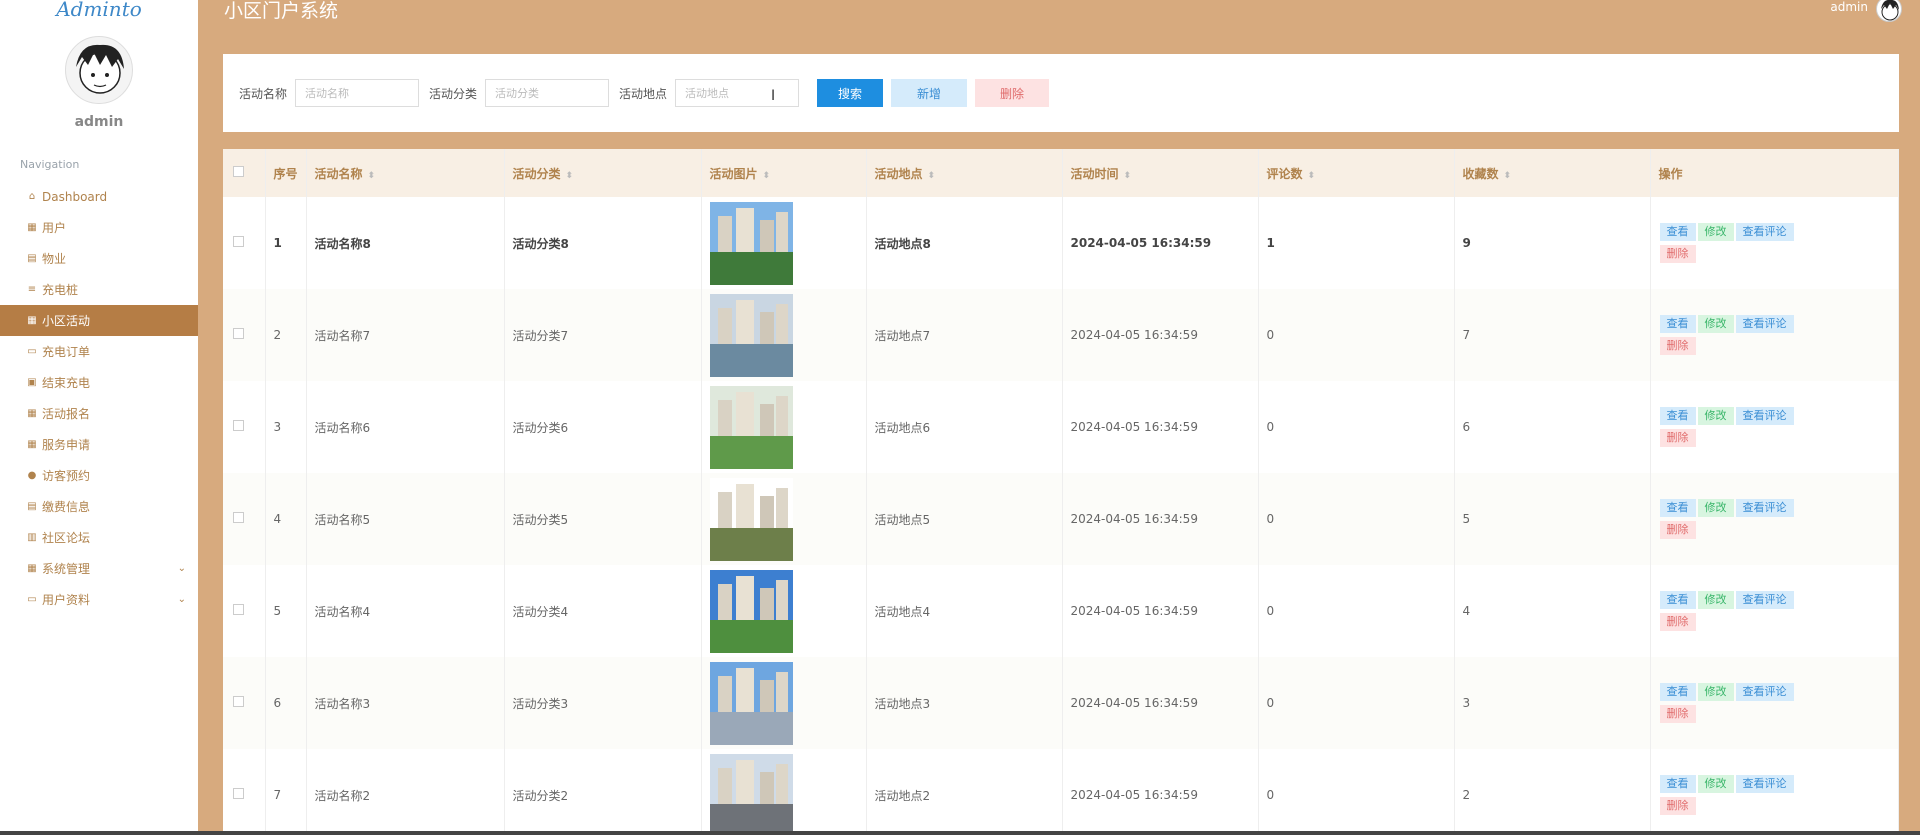 This screenshot has width=1920, height=835. What do you see at coordinates (960, 833) in the screenshot?
I see `bottom-scrollbar` at bounding box center [960, 833].